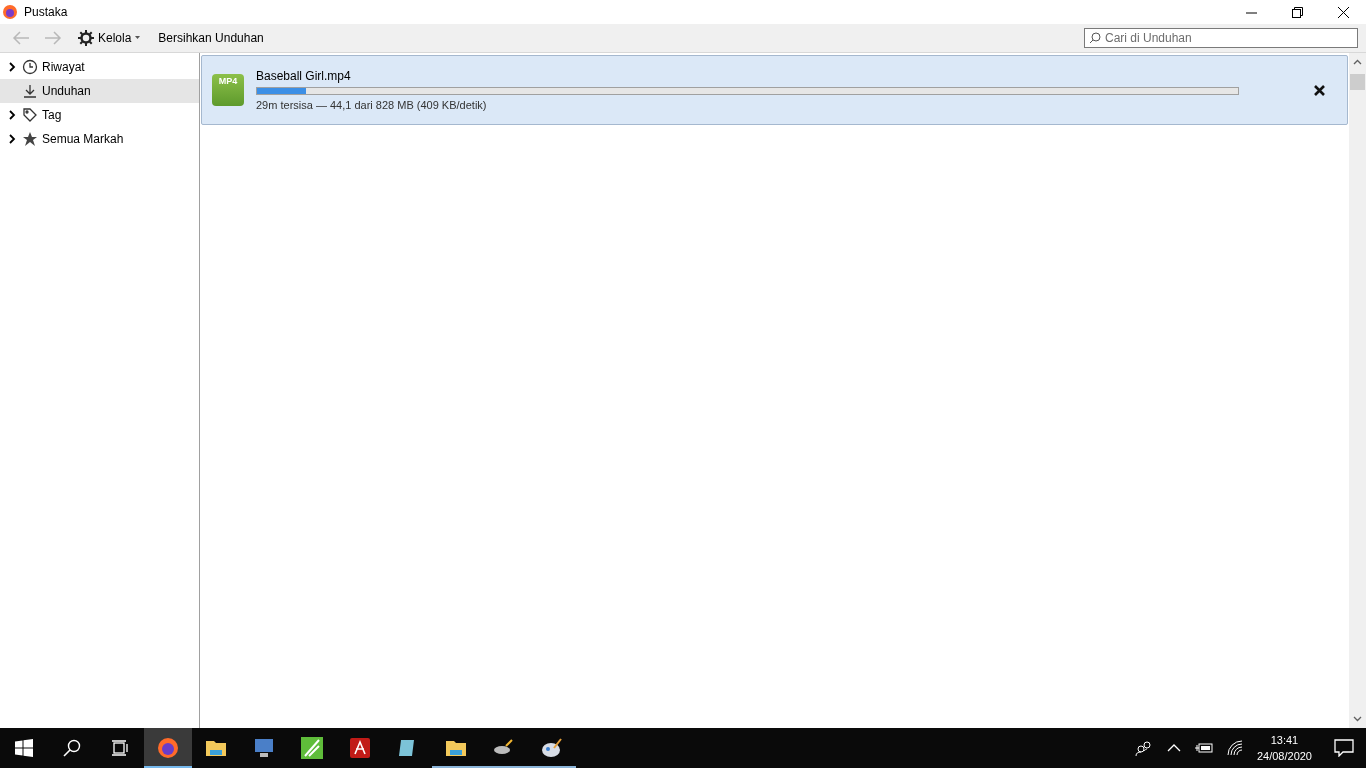 This screenshot has width=1366, height=768. Describe the element at coordinates (1221, 38) in the screenshot. I see `search-field: Cari di Unduhan` at that location.